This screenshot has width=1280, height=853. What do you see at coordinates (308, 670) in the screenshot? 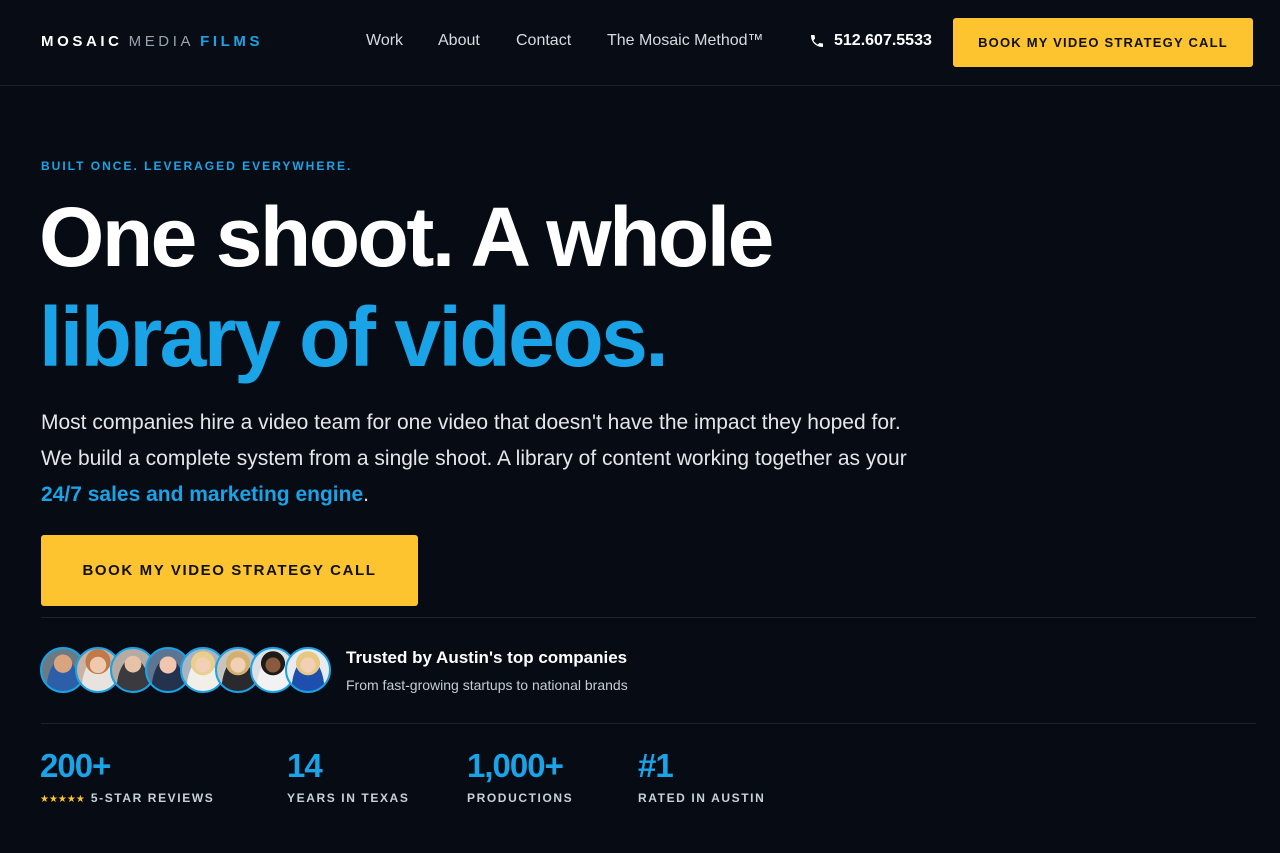
I see `avatar` at bounding box center [308, 670].